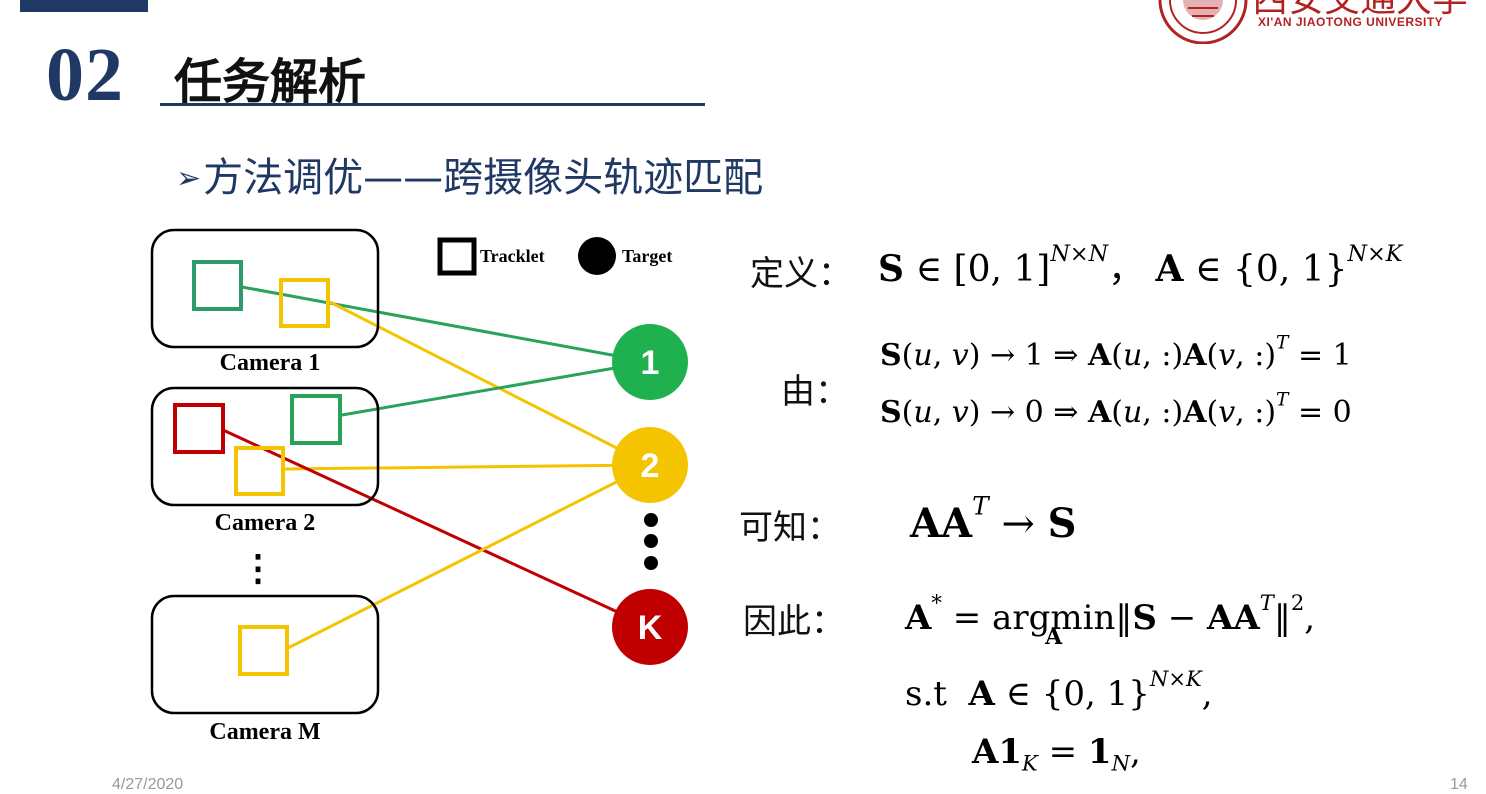 The image size is (1486, 794). I want to click on tracklet-box-cam2-red, so click(199, 428).